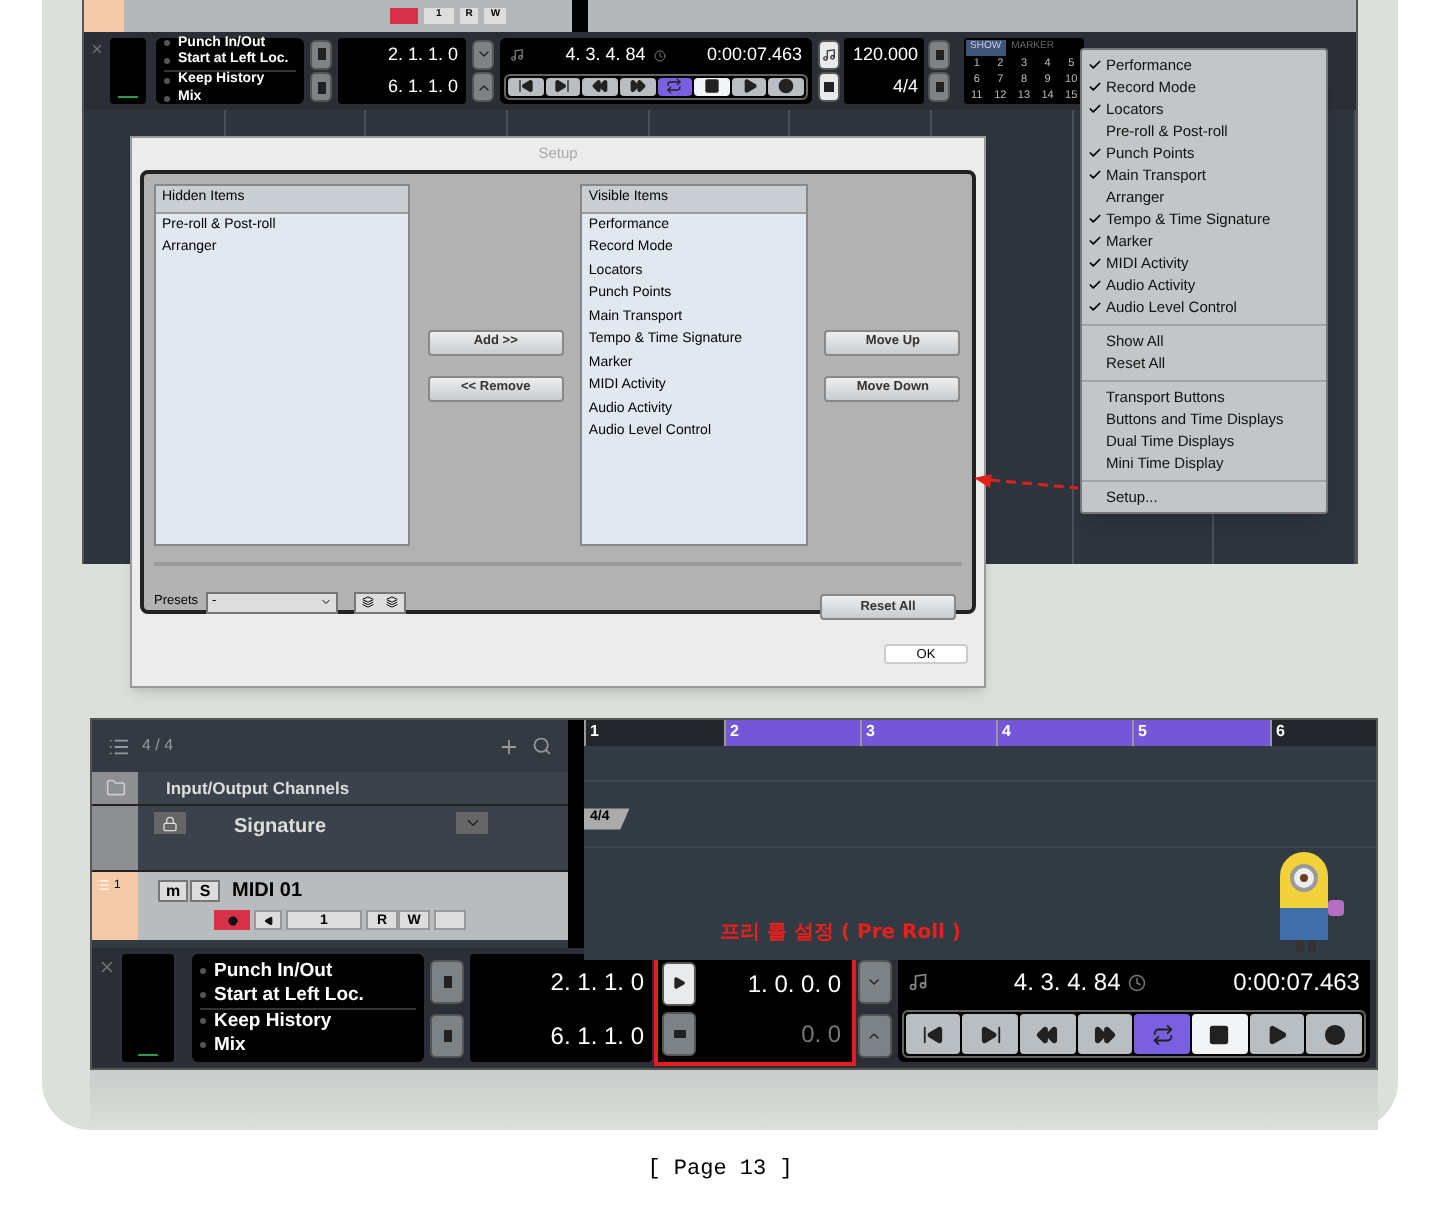  What do you see at coordinates (205, 891) in the screenshot?
I see `solo-button: S` at bounding box center [205, 891].